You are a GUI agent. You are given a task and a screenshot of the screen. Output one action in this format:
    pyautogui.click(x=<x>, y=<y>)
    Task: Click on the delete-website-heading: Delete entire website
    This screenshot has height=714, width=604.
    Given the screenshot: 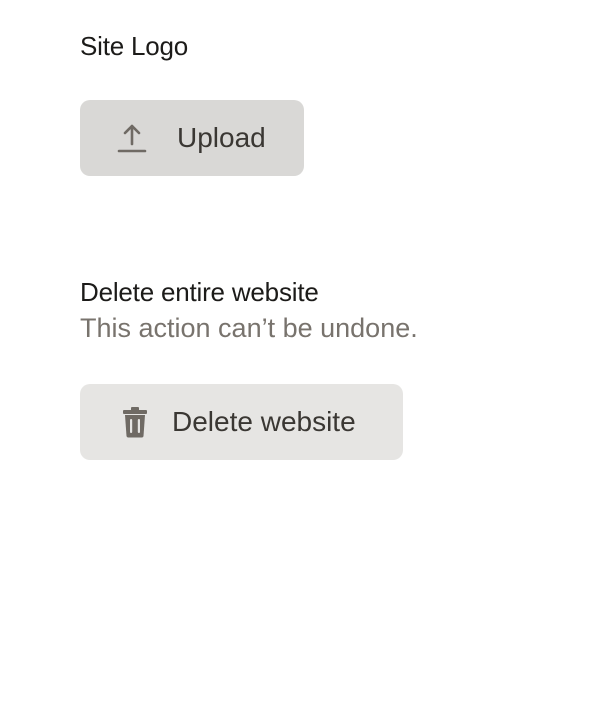 What is the action you would take?
    pyautogui.click(x=199, y=292)
    